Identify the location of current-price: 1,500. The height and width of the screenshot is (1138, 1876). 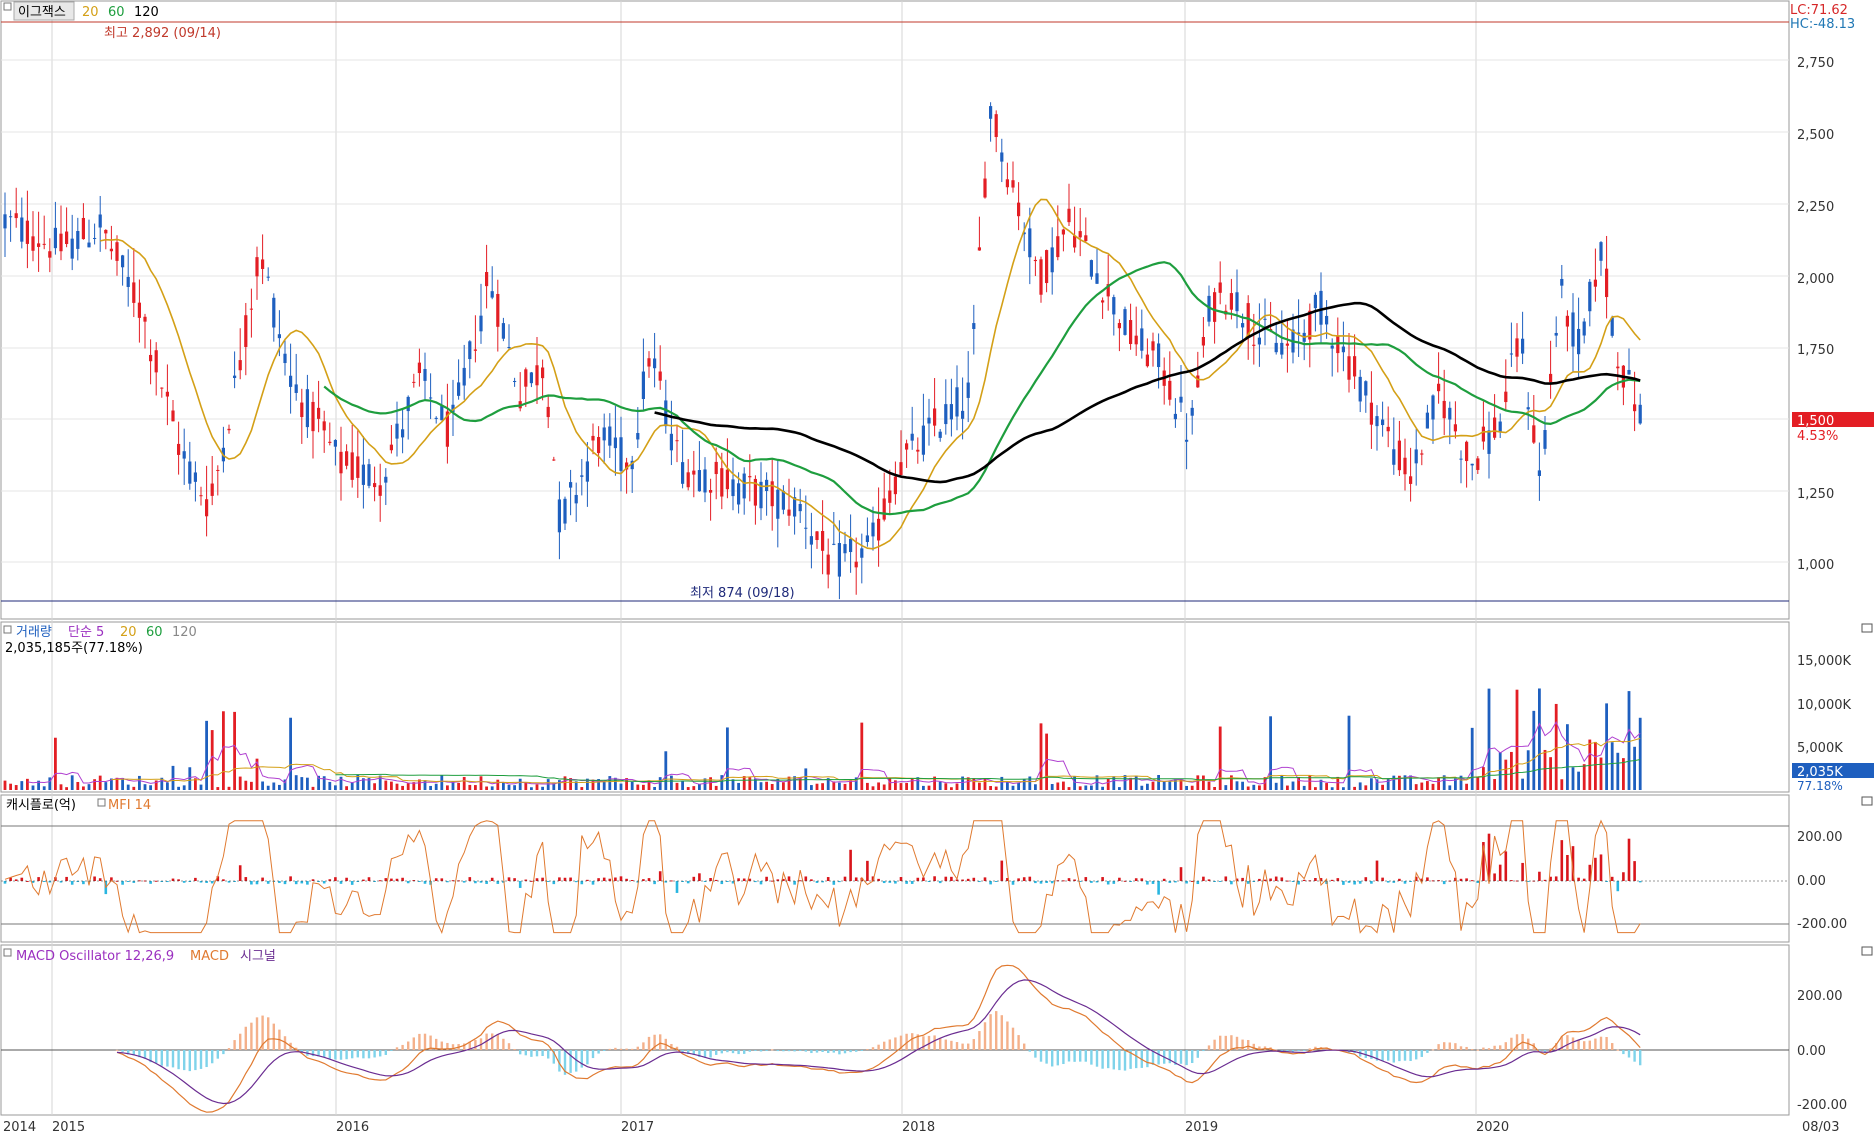
(1815, 421).